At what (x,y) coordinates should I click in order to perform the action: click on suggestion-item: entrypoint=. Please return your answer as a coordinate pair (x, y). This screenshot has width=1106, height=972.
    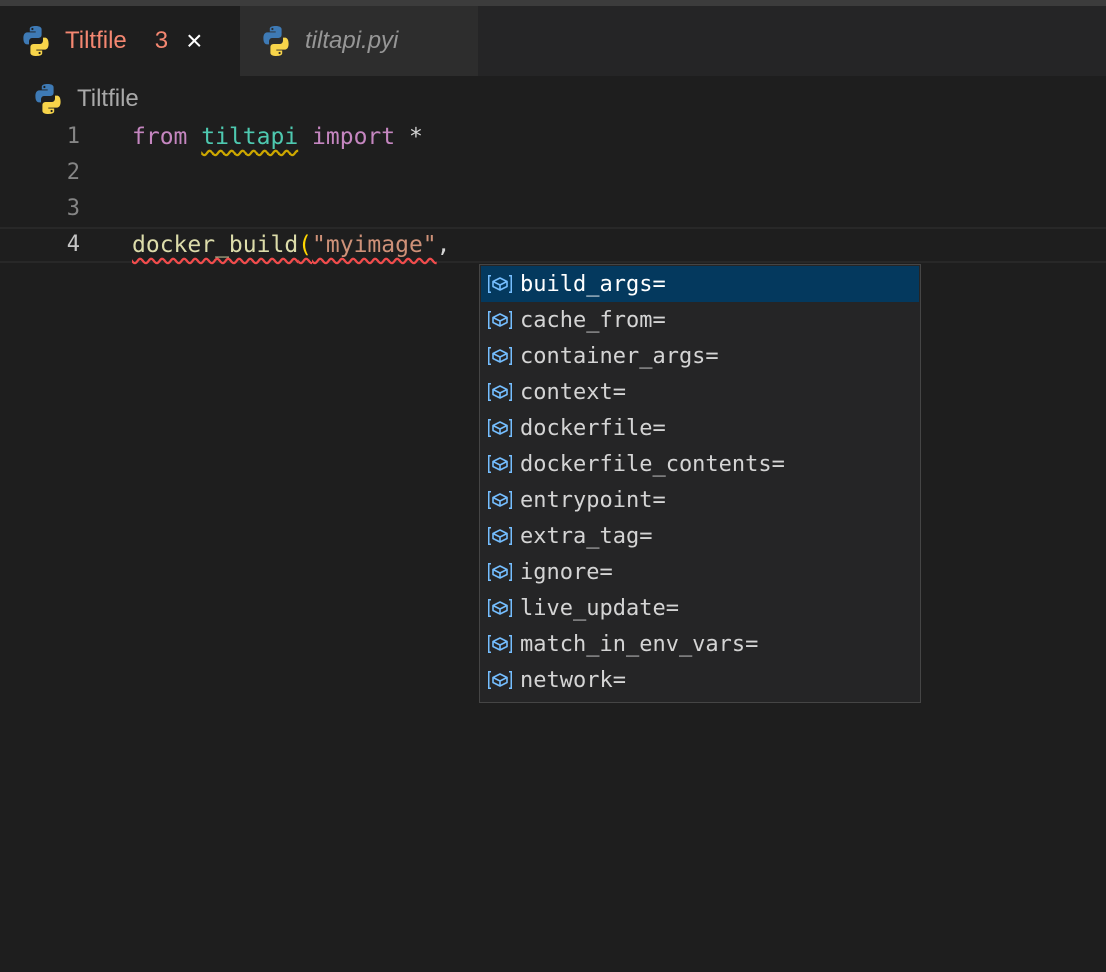
    Looking at the image, I should click on (700, 500).